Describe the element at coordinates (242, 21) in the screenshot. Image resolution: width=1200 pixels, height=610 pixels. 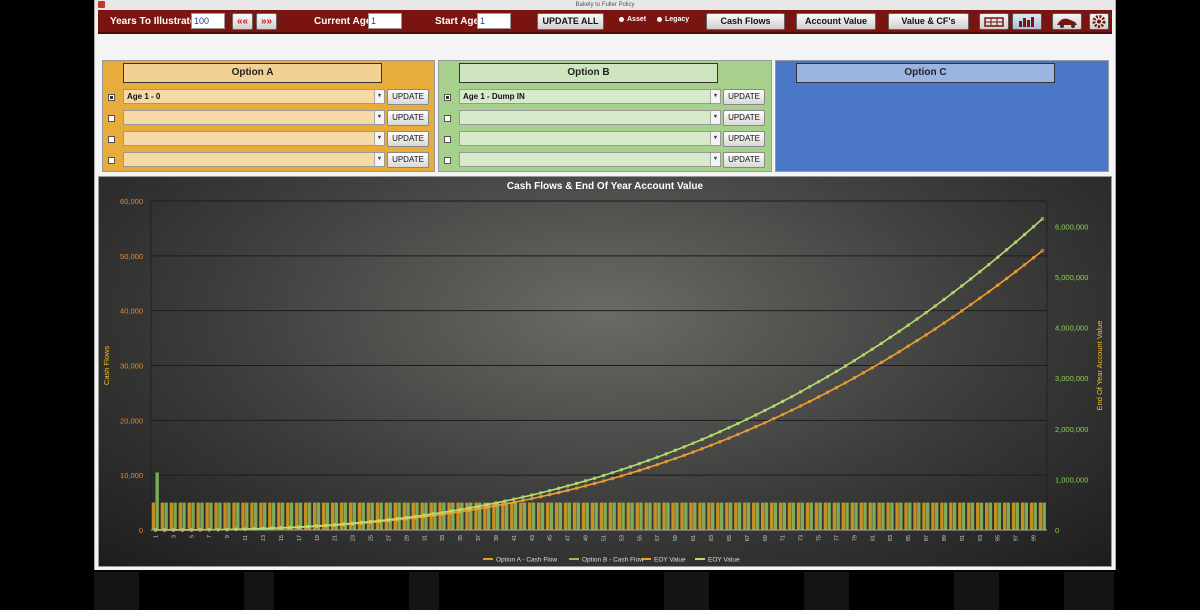
I see `double-left-arrow-icon: ««` at that location.